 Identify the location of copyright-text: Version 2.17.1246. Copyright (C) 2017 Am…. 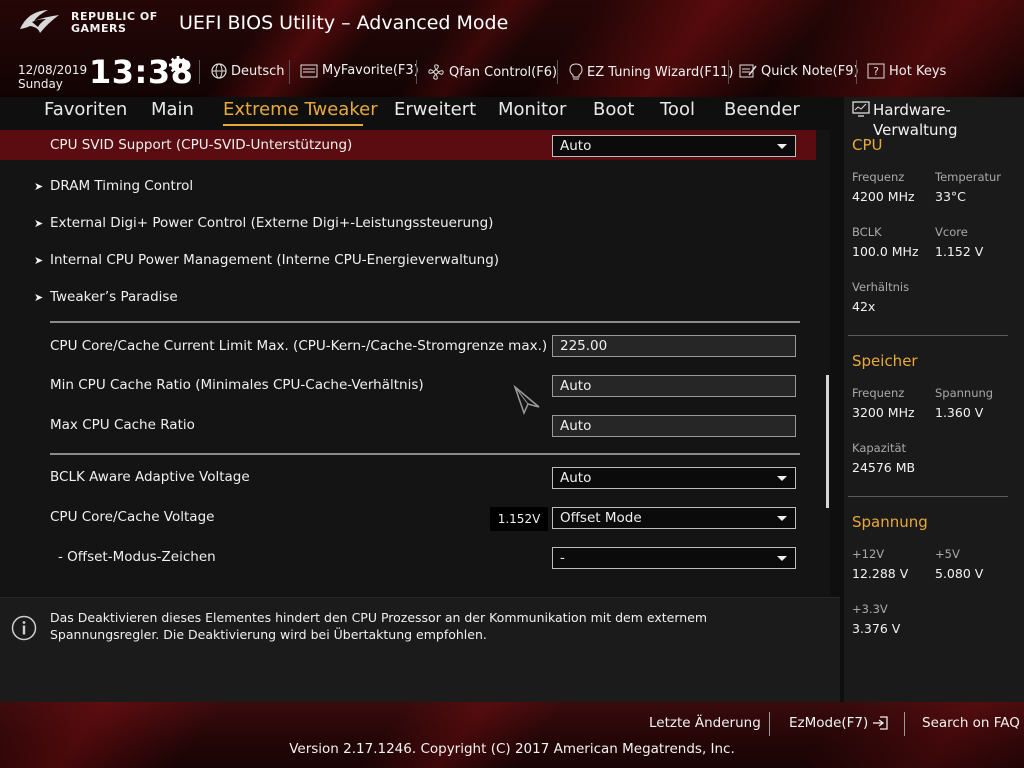
(512, 749).